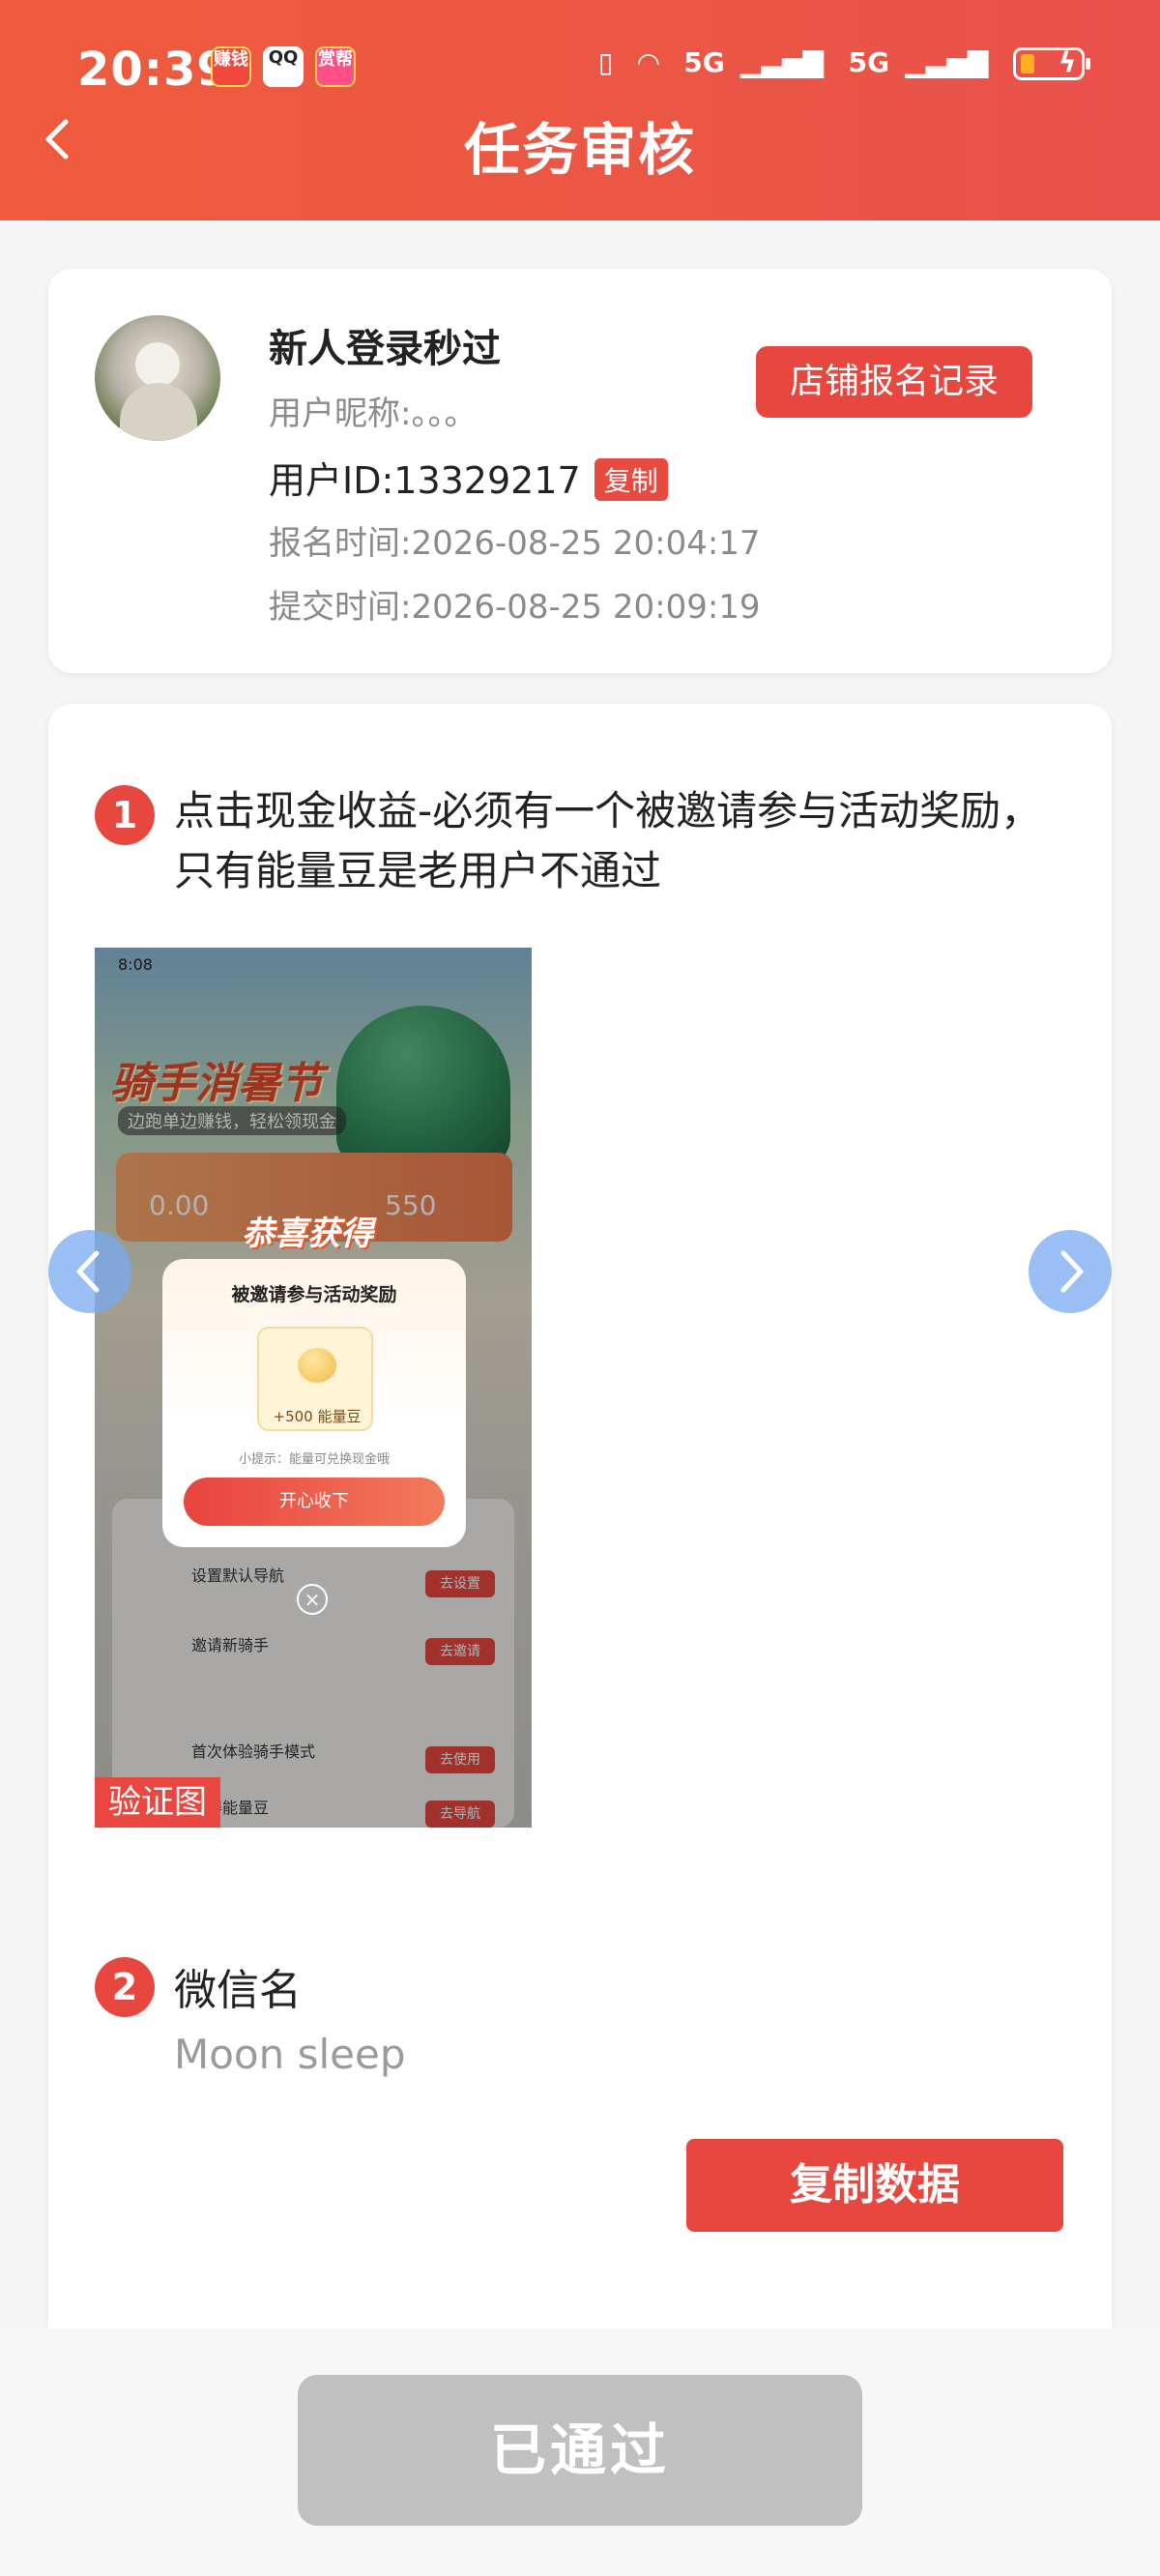 The height and width of the screenshot is (2576, 1160). What do you see at coordinates (425, 480) in the screenshot?
I see `user-id: 用户ID:13329217` at bounding box center [425, 480].